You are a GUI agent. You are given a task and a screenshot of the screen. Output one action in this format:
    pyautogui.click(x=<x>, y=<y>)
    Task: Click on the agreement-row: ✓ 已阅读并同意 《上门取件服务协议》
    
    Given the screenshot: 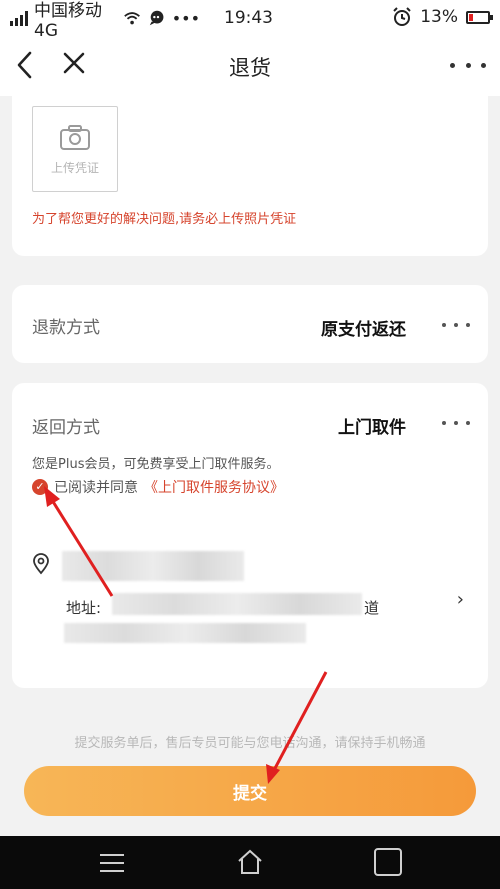 What is the action you would take?
    pyautogui.click(x=158, y=487)
    